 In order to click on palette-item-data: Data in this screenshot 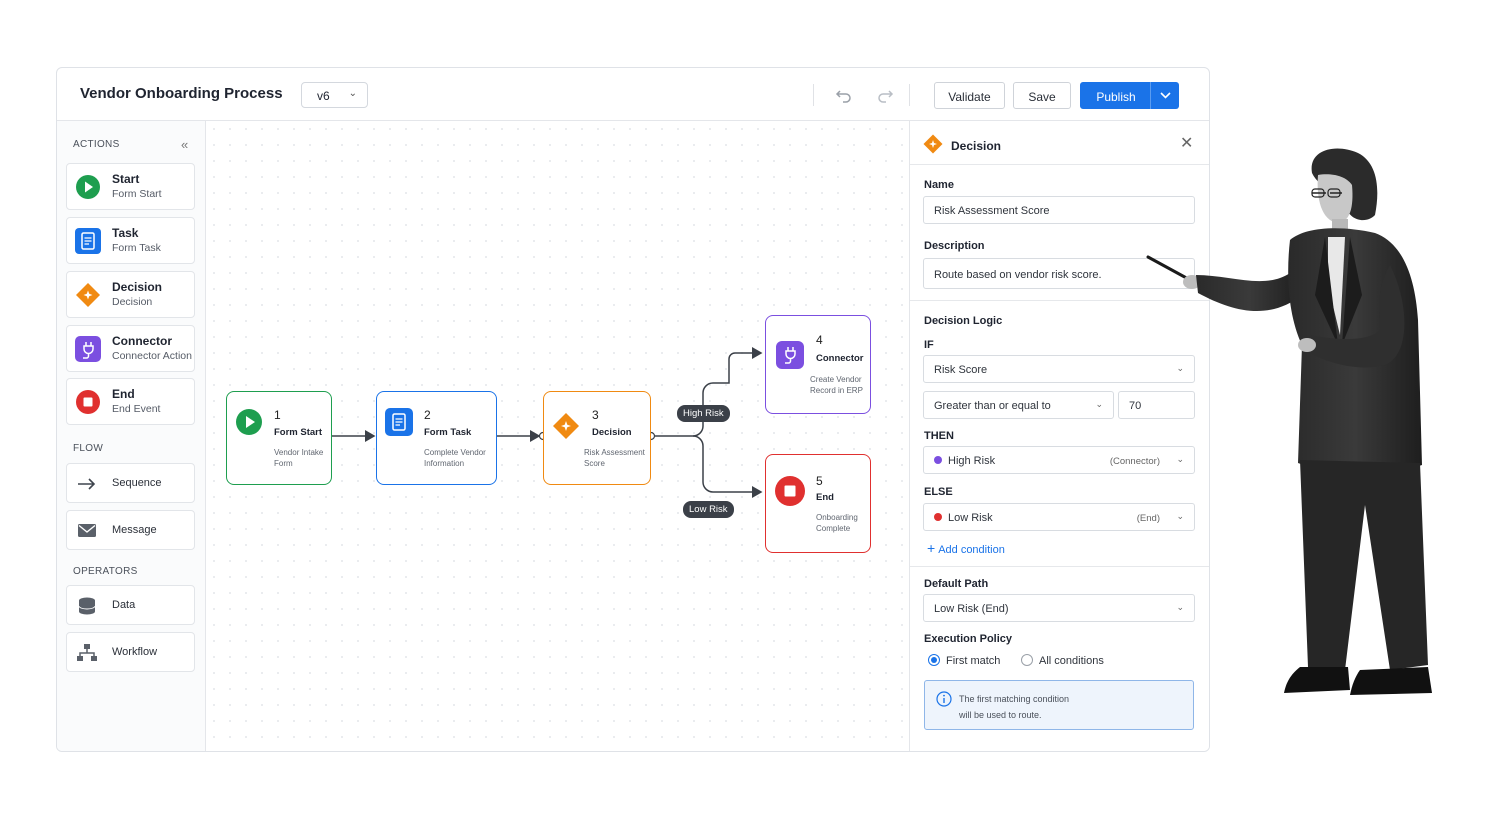, I will do `click(130, 605)`.